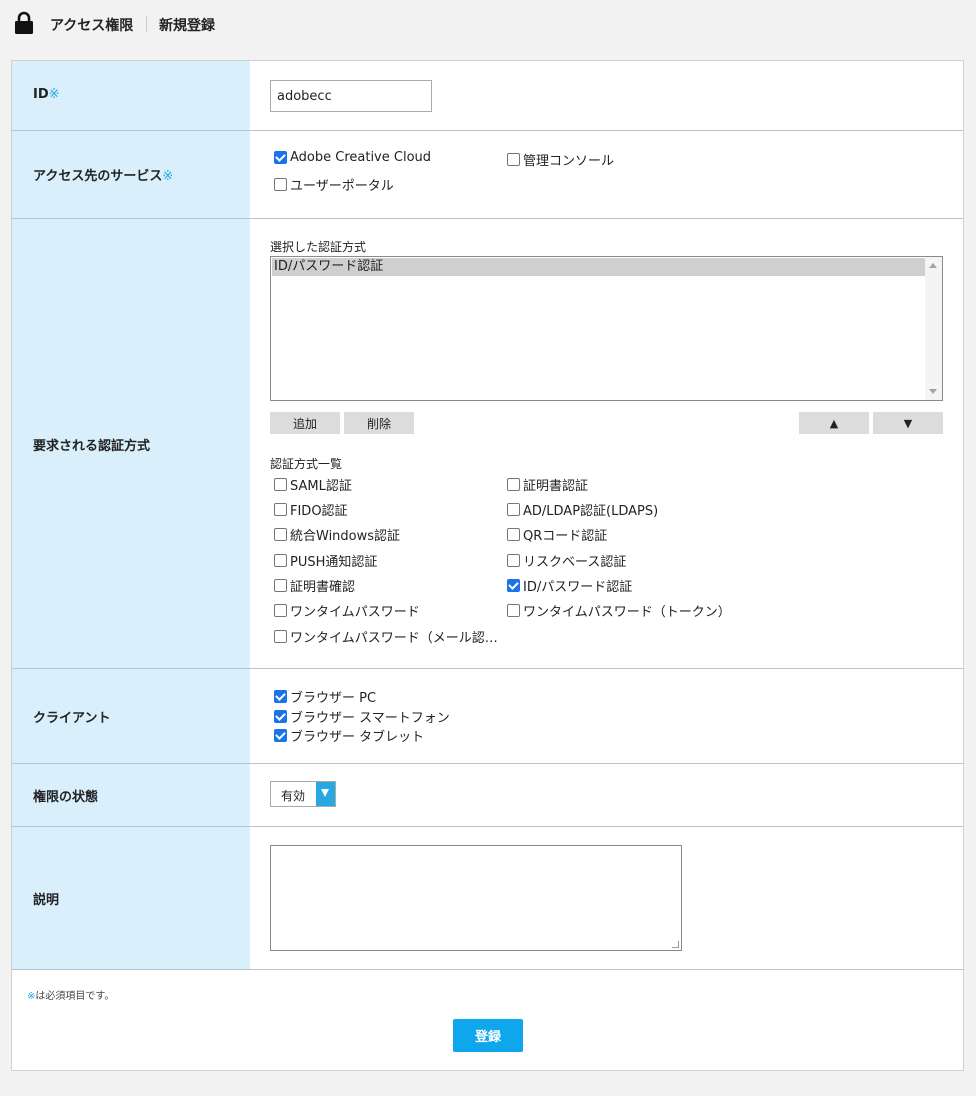 This screenshot has height=1096, width=976. Describe the element at coordinates (321, 486) in the screenshot. I see `checkbox-label: SAML認証` at that location.